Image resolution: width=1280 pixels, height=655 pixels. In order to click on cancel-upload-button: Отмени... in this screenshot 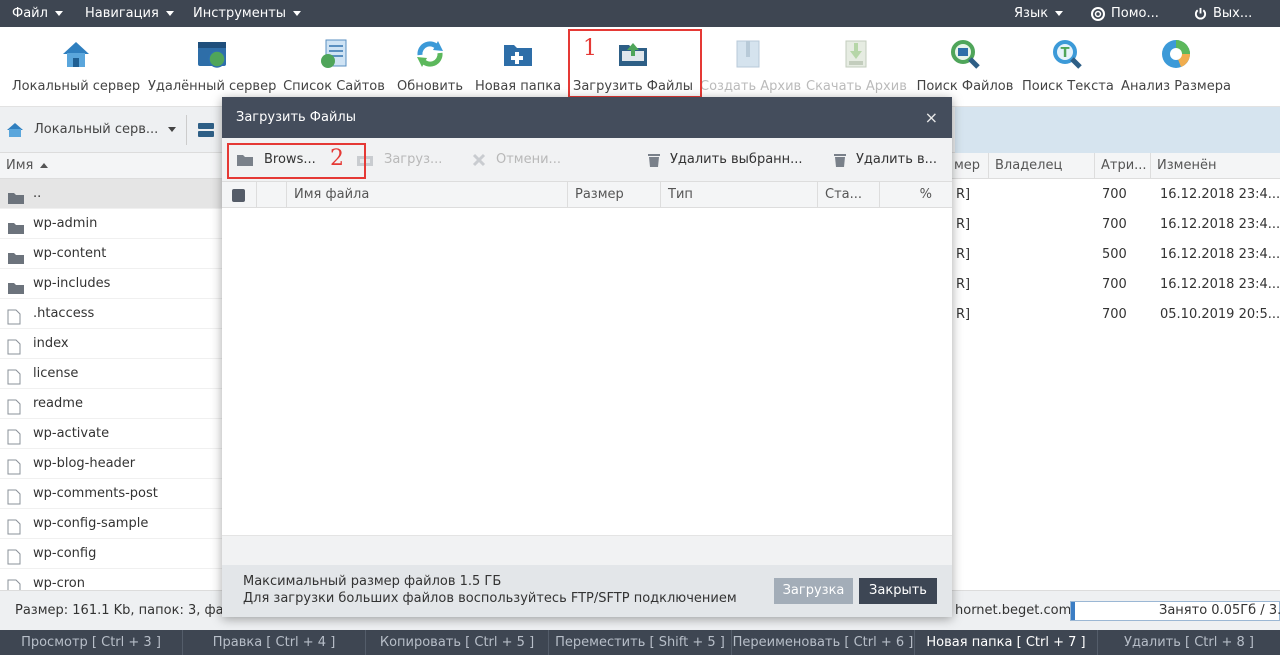, I will do `click(516, 160)`.